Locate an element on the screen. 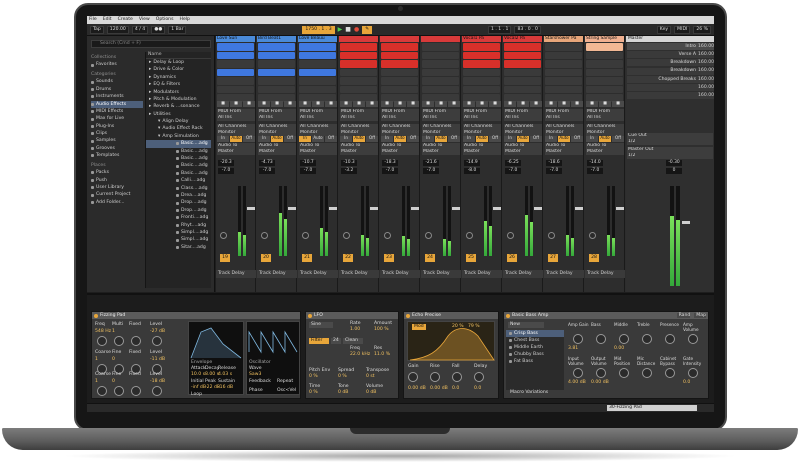 The height and width of the screenshot is (474, 800). track-number-button: 24 is located at coordinates (430, 258).